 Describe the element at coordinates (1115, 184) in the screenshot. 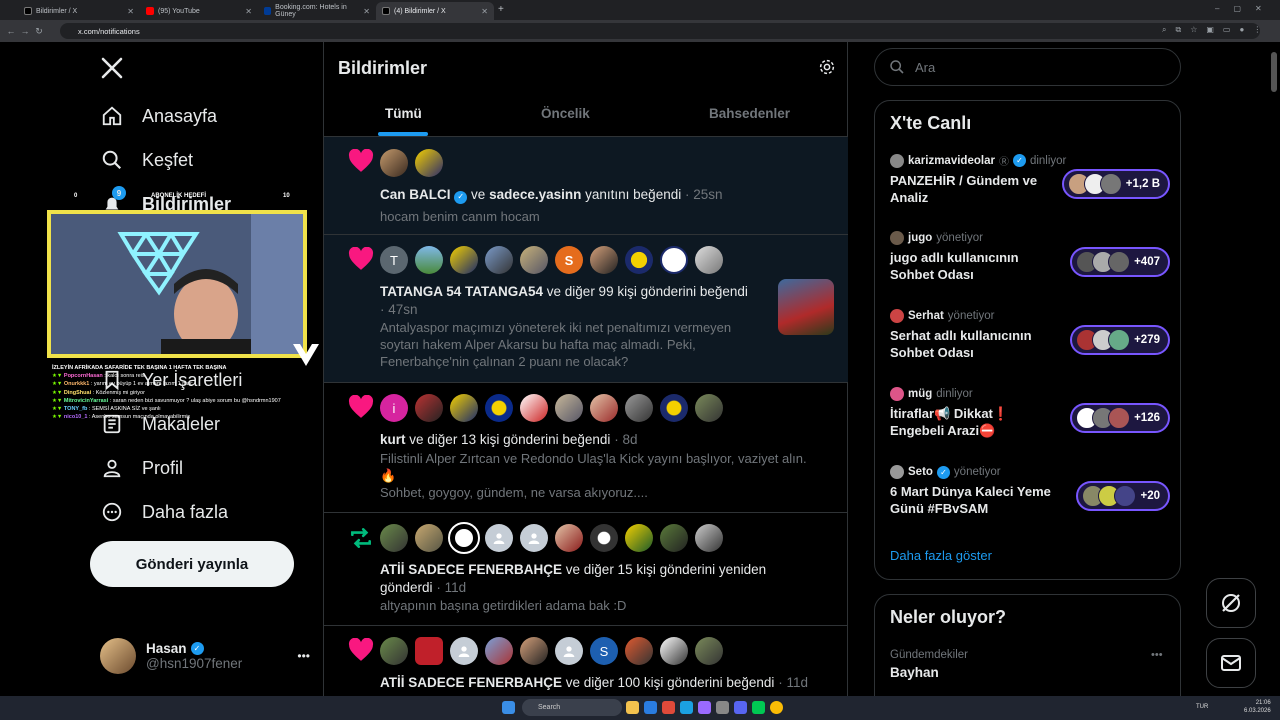

I see `space-listeners-pill: +1,2 B` at that location.